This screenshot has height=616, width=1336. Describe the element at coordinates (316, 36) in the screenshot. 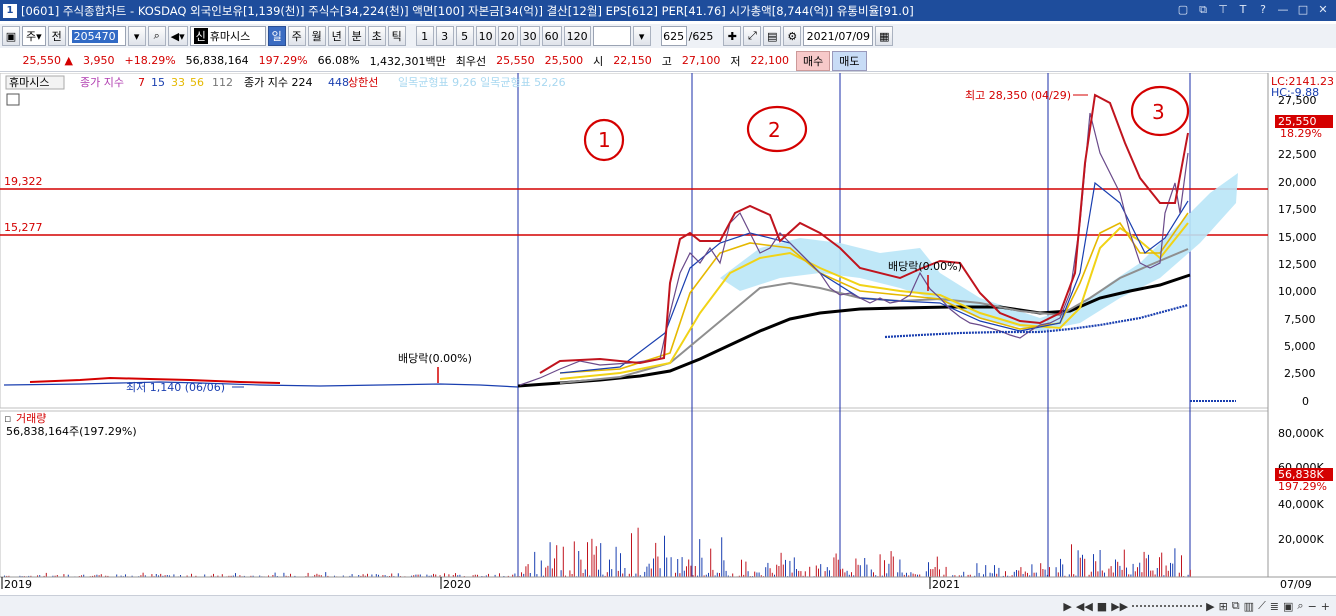

I see `period-month-tab: 월` at that location.